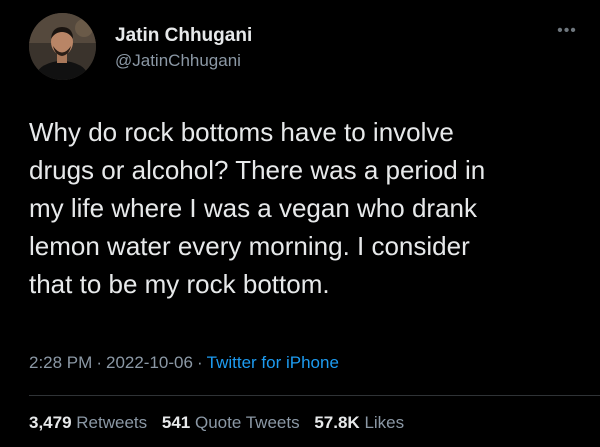 This screenshot has width=600, height=447. I want to click on more-options-button: •••, so click(567, 30).